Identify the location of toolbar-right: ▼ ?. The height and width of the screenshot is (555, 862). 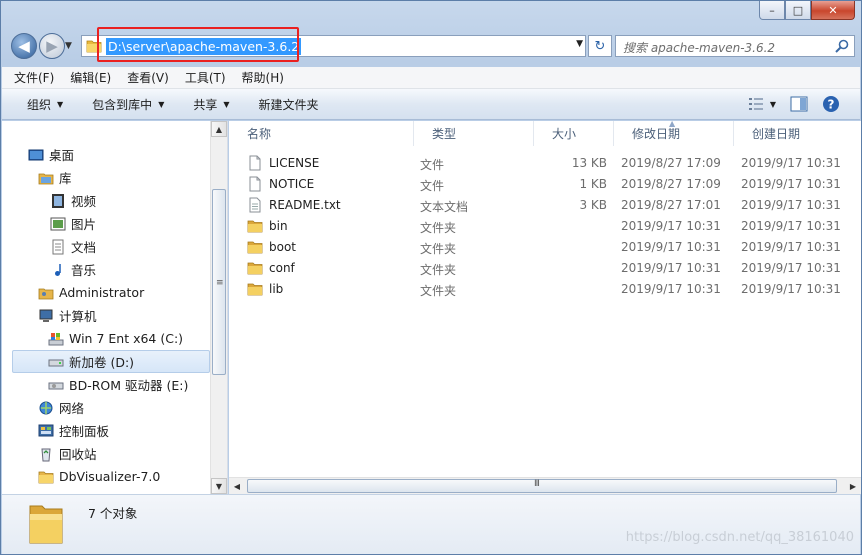
(787, 104).